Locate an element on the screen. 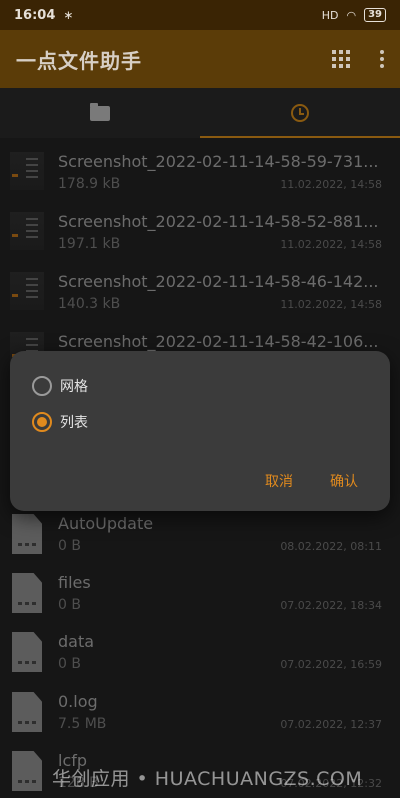  signal-icon: HD is located at coordinates (330, 15).